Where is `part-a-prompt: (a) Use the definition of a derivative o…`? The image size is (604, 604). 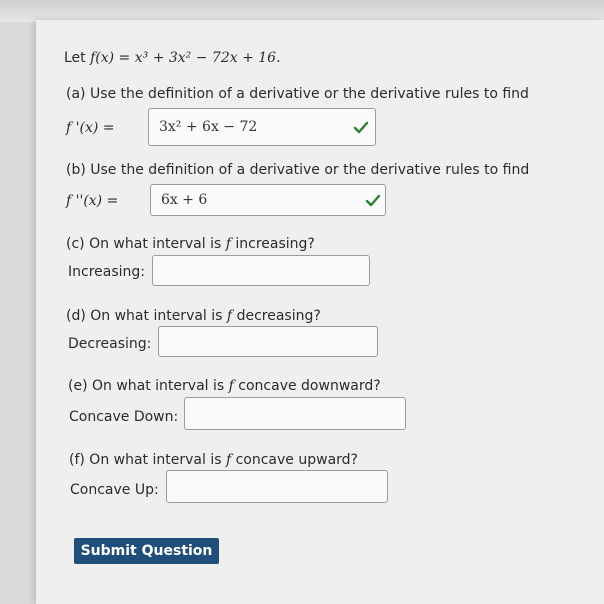
part-a-prompt: (a) Use the definition of a derivative o… is located at coordinates (297, 94).